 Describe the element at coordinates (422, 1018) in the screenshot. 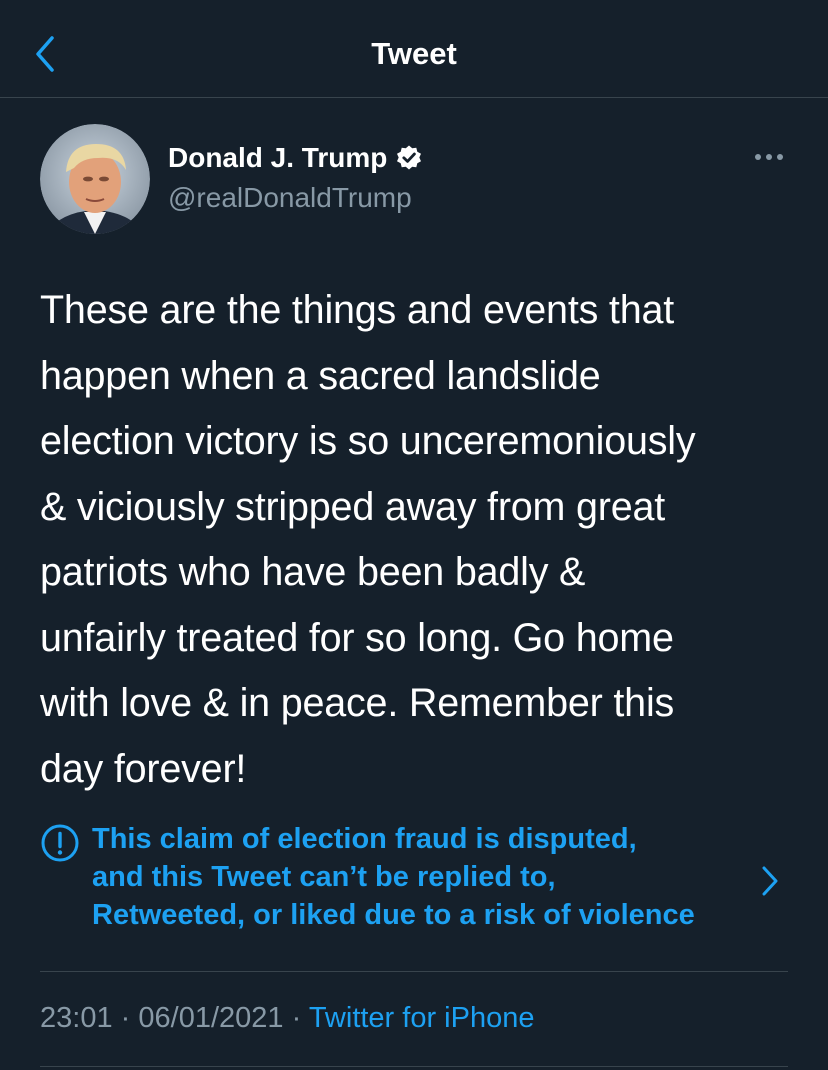

I see `tweet-source-link: Twitter for iPhone` at that location.